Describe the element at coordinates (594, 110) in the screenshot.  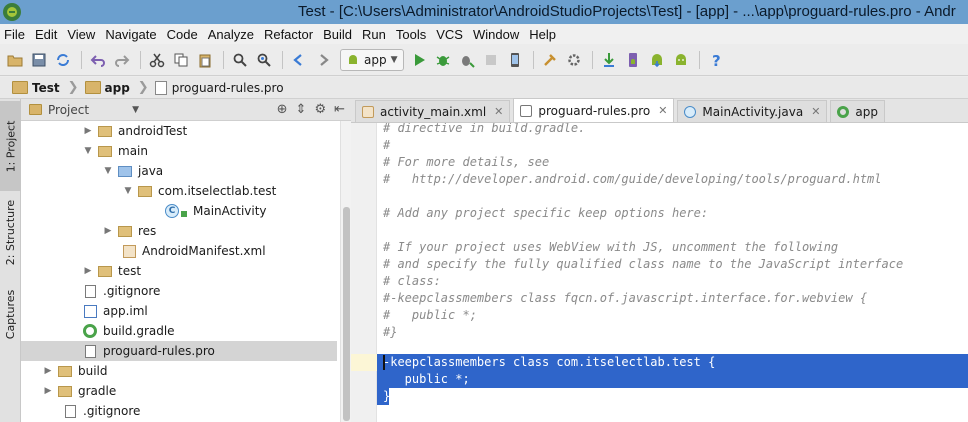
I see `tab-proguard-rules: proguard-rules.pro ✕` at that location.